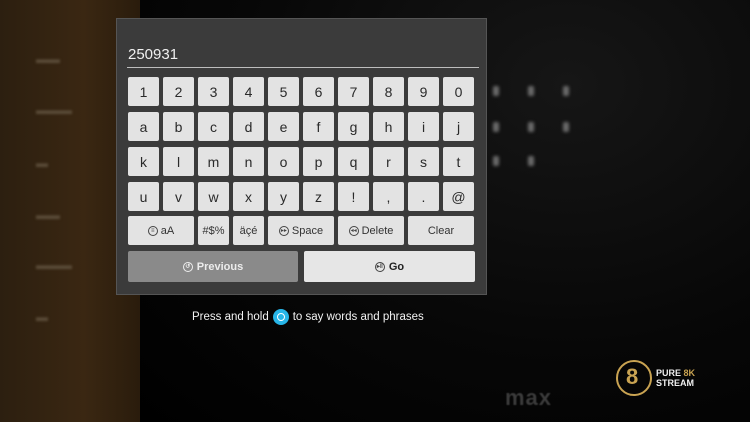 The height and width of the screenshot is (422, 750). I want to click on key: j, so click(458, 126).